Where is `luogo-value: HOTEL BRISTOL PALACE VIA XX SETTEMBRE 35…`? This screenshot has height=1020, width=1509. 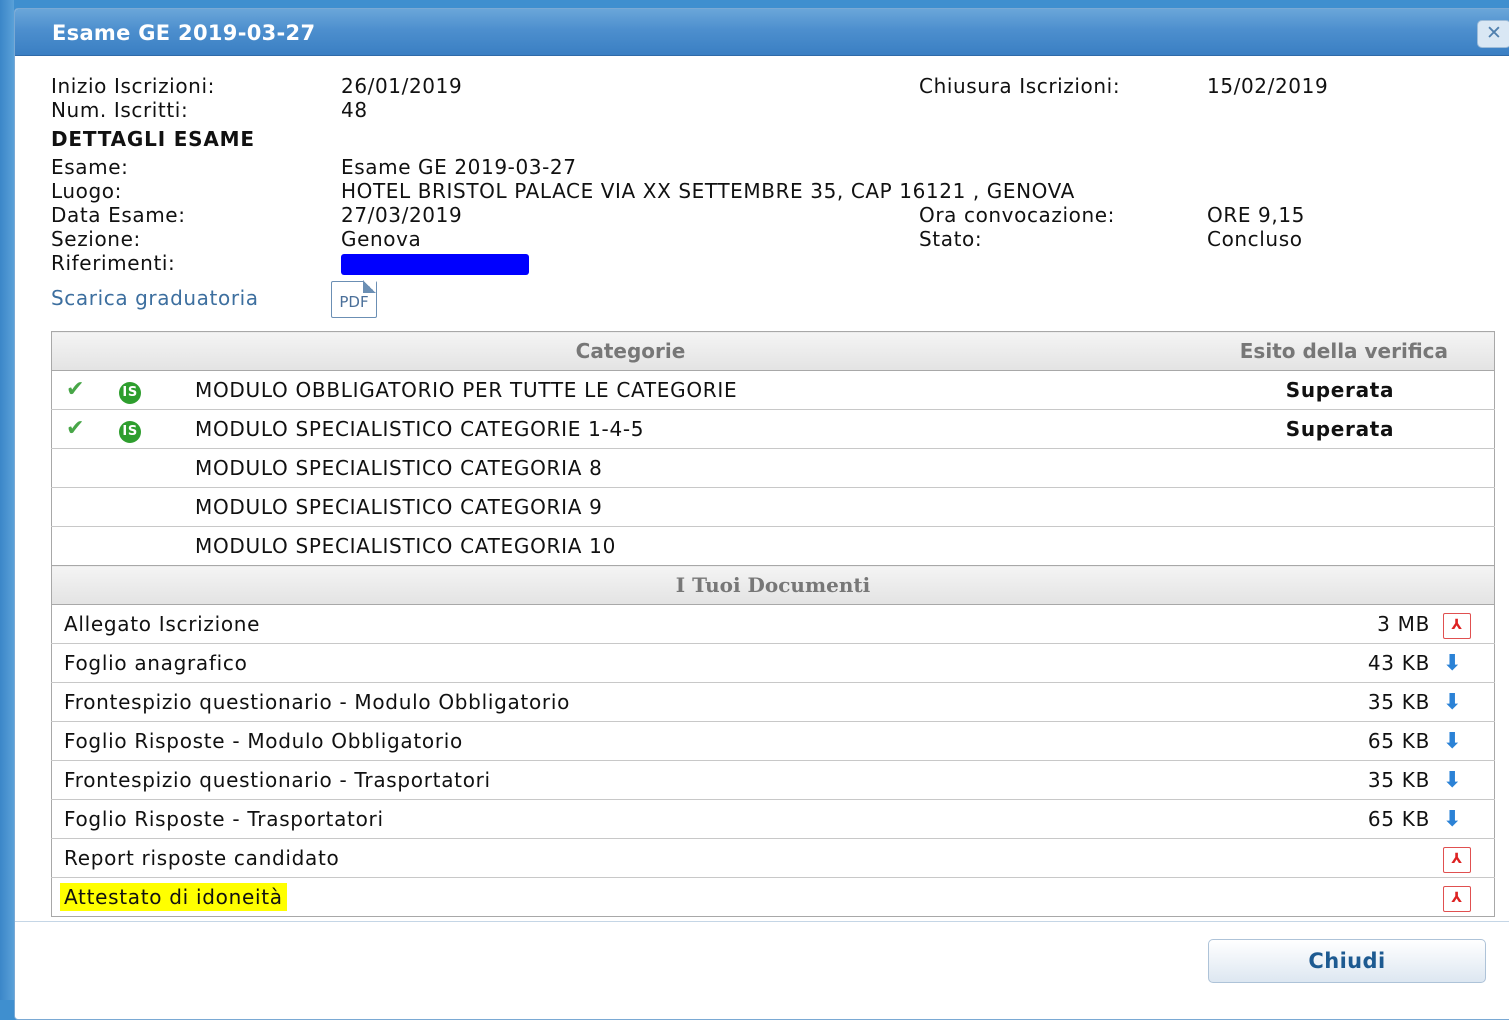
luogo-value: HOTEL BRISTOL PALACE VIA XX SETTEMBRE 35… is located at coordinates (708, 191).